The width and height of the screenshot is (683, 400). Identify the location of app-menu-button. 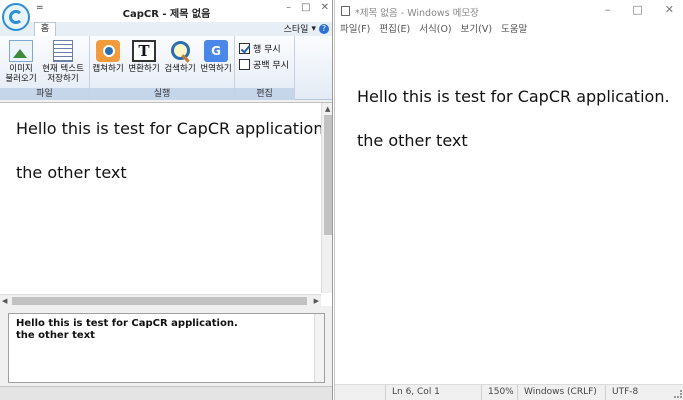
(16, 17).